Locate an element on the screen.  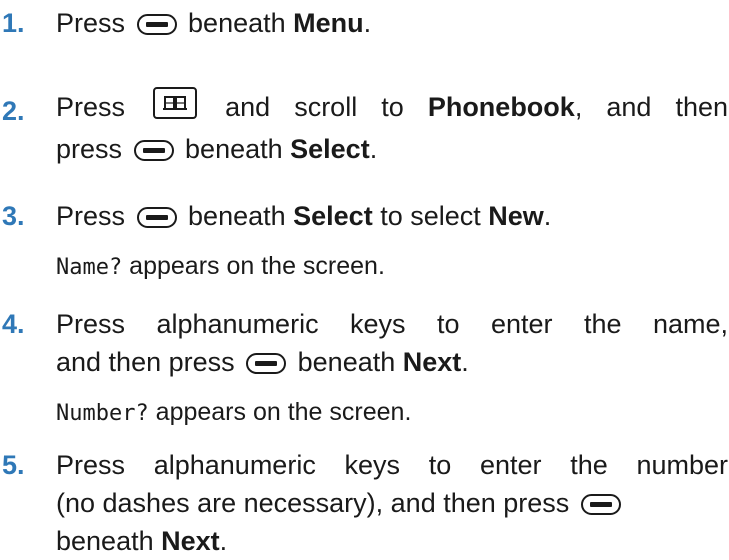
step-text-line: Press and scroll to Phonebook, and then is located at coordinates (392, 107).